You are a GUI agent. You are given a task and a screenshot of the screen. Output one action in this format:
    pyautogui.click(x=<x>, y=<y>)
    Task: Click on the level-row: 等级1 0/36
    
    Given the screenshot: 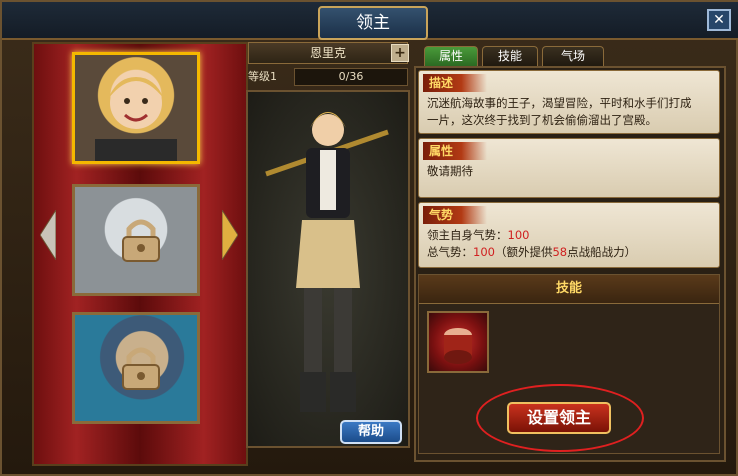 What is the action you would take?
    pyautogui.click(x=328, y=77)
    